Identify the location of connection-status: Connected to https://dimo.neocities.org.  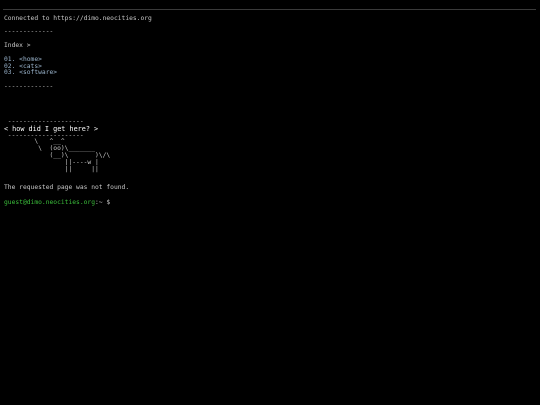
(78, 18).